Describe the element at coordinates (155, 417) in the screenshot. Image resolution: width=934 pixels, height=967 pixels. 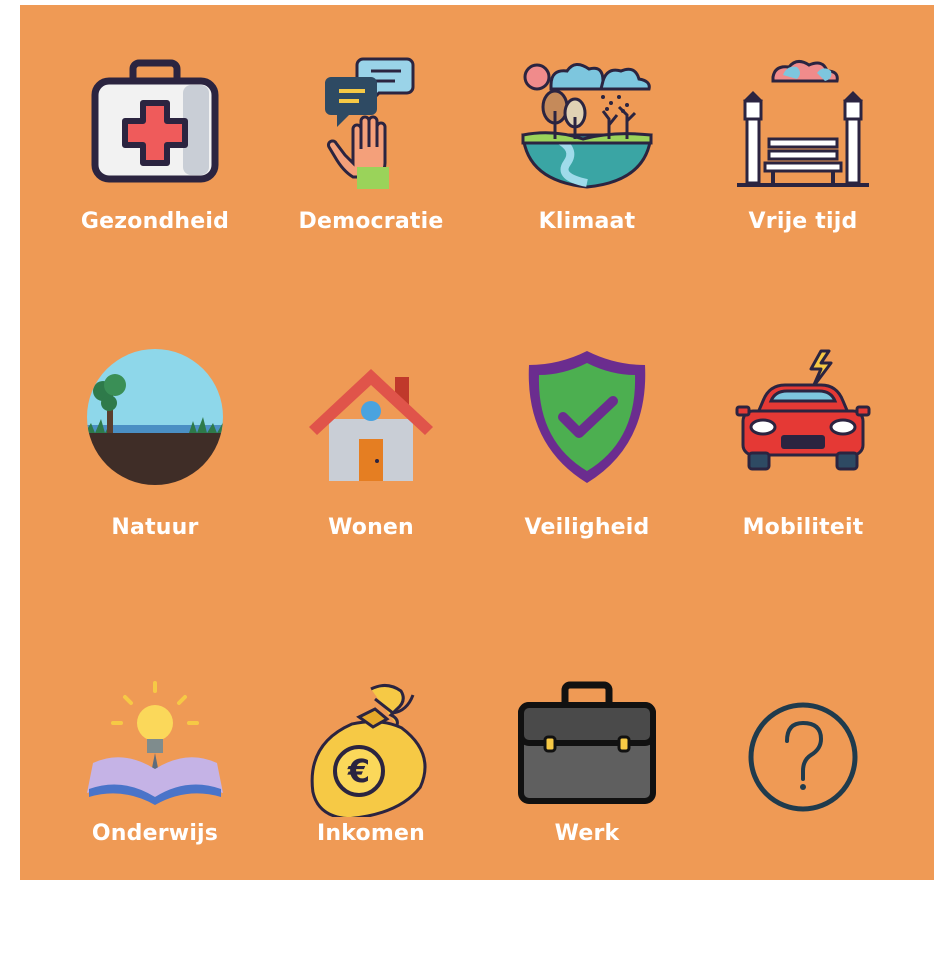
I see `nature-landscape-icon` at that location.